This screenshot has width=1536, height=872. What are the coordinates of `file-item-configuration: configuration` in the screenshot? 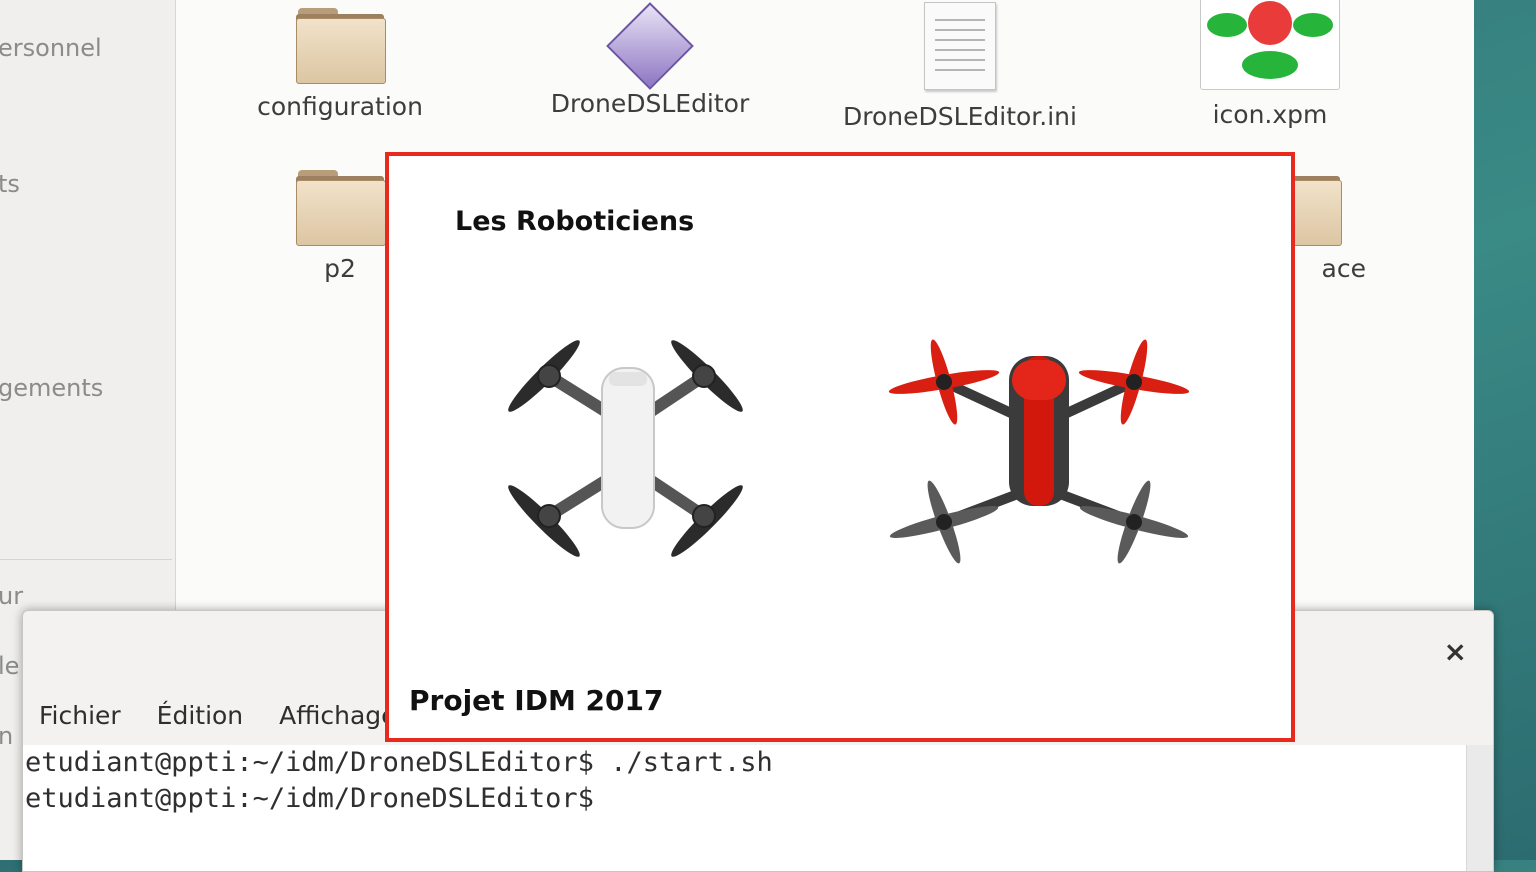 It's located at (340, 62).